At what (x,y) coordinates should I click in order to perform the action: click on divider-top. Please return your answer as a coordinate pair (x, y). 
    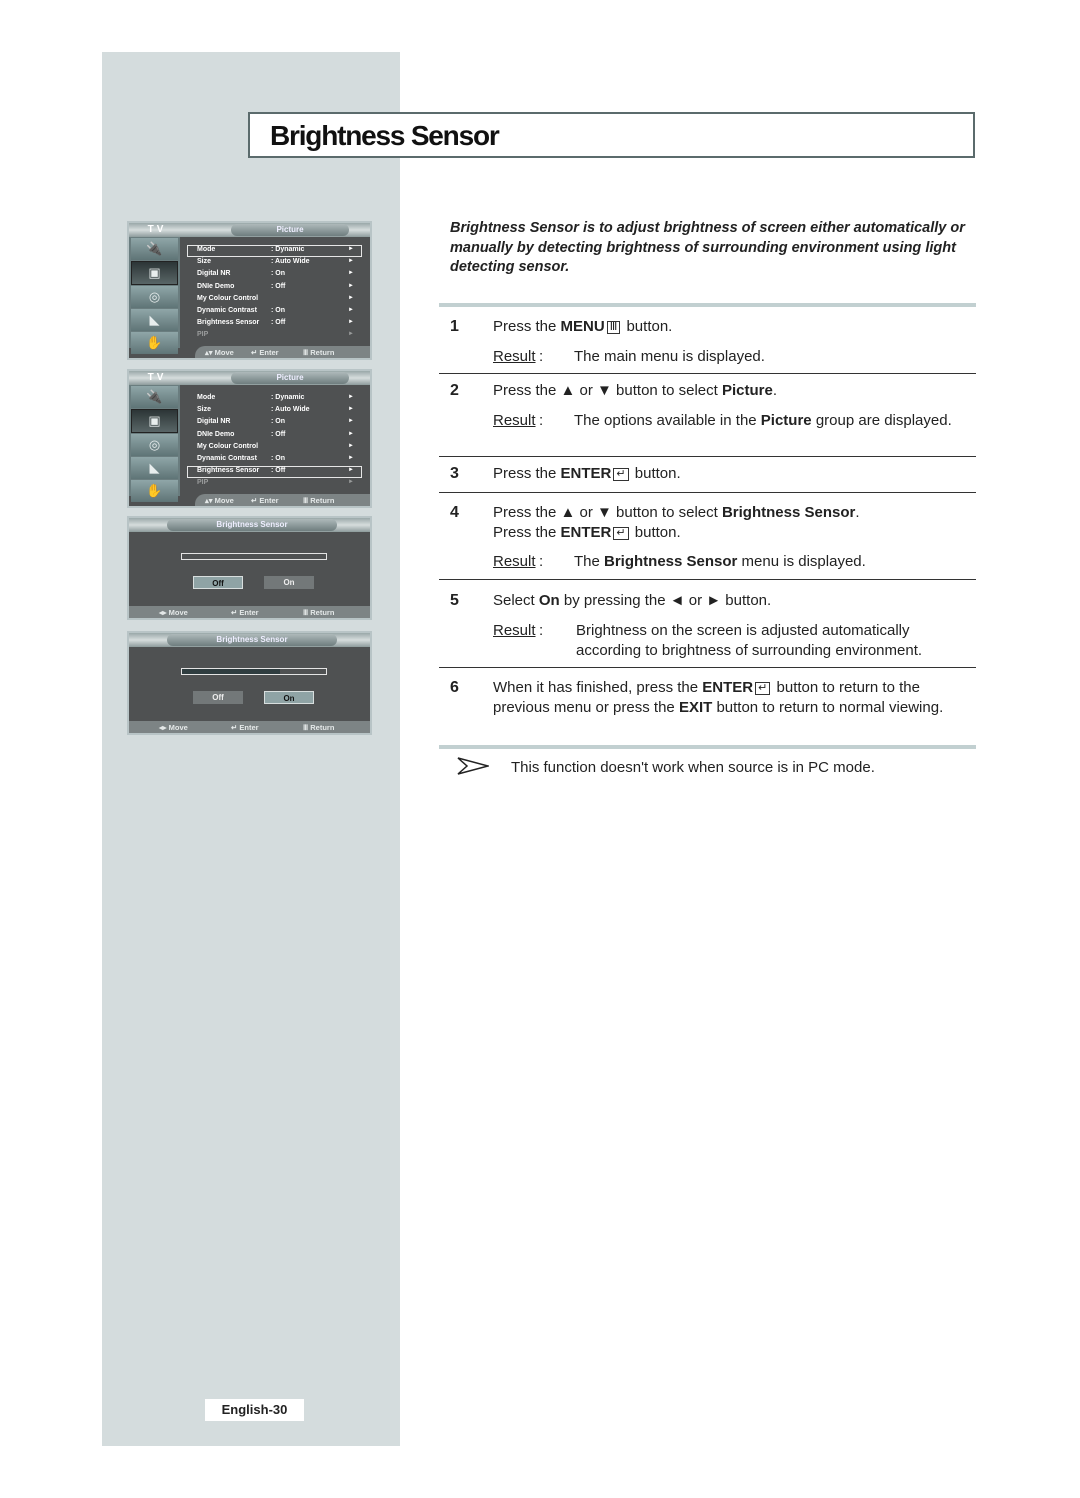
    Looking at the image, I should click on (707, 305).